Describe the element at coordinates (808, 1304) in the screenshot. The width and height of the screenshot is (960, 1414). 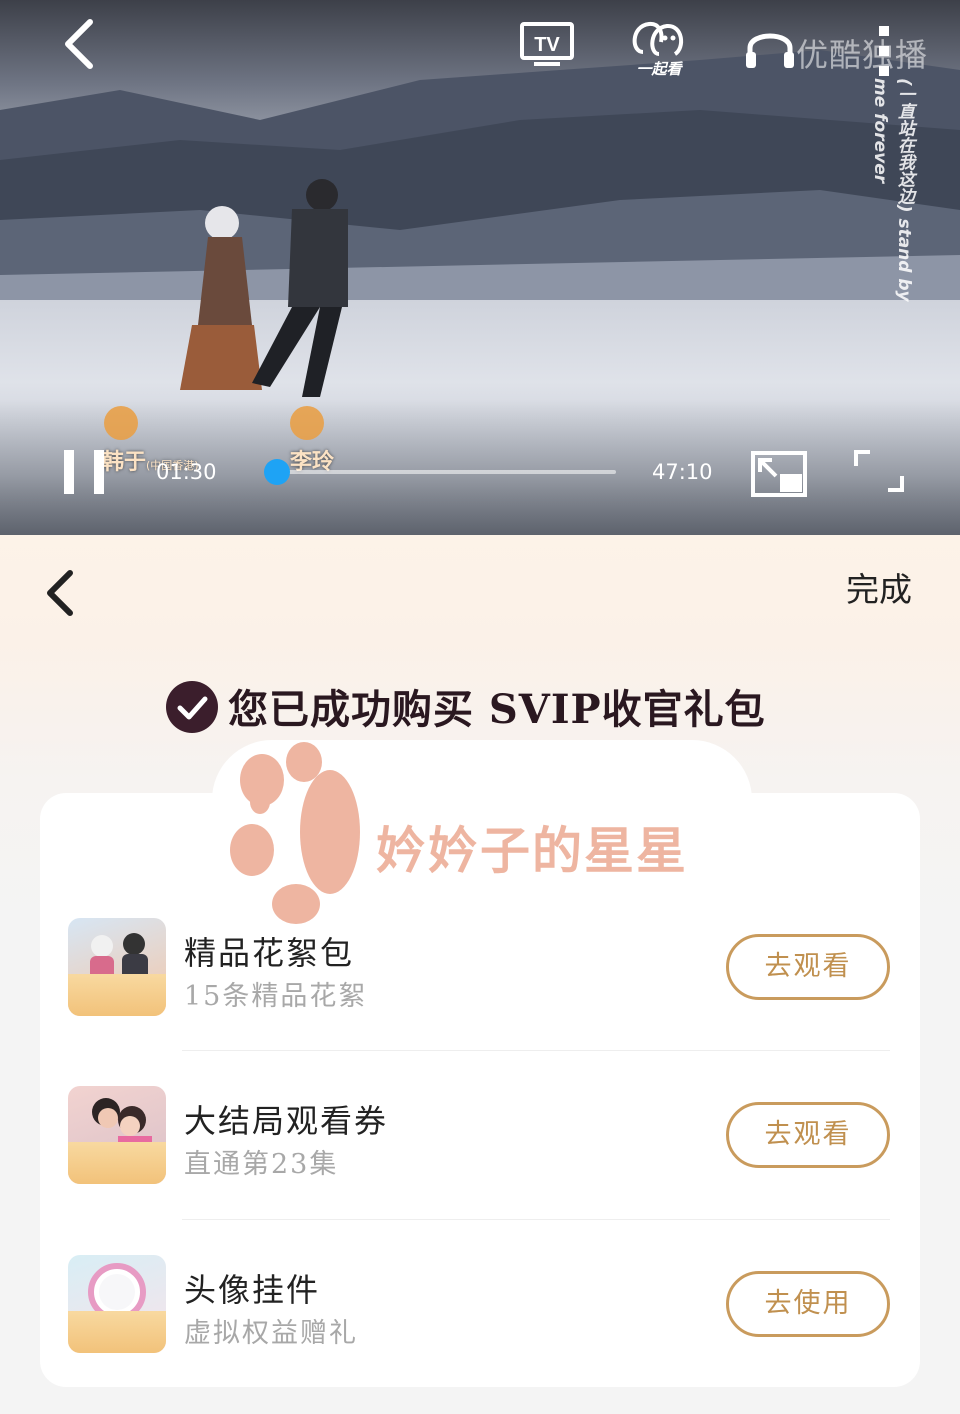
I see `use-button: 去使用` at that location.